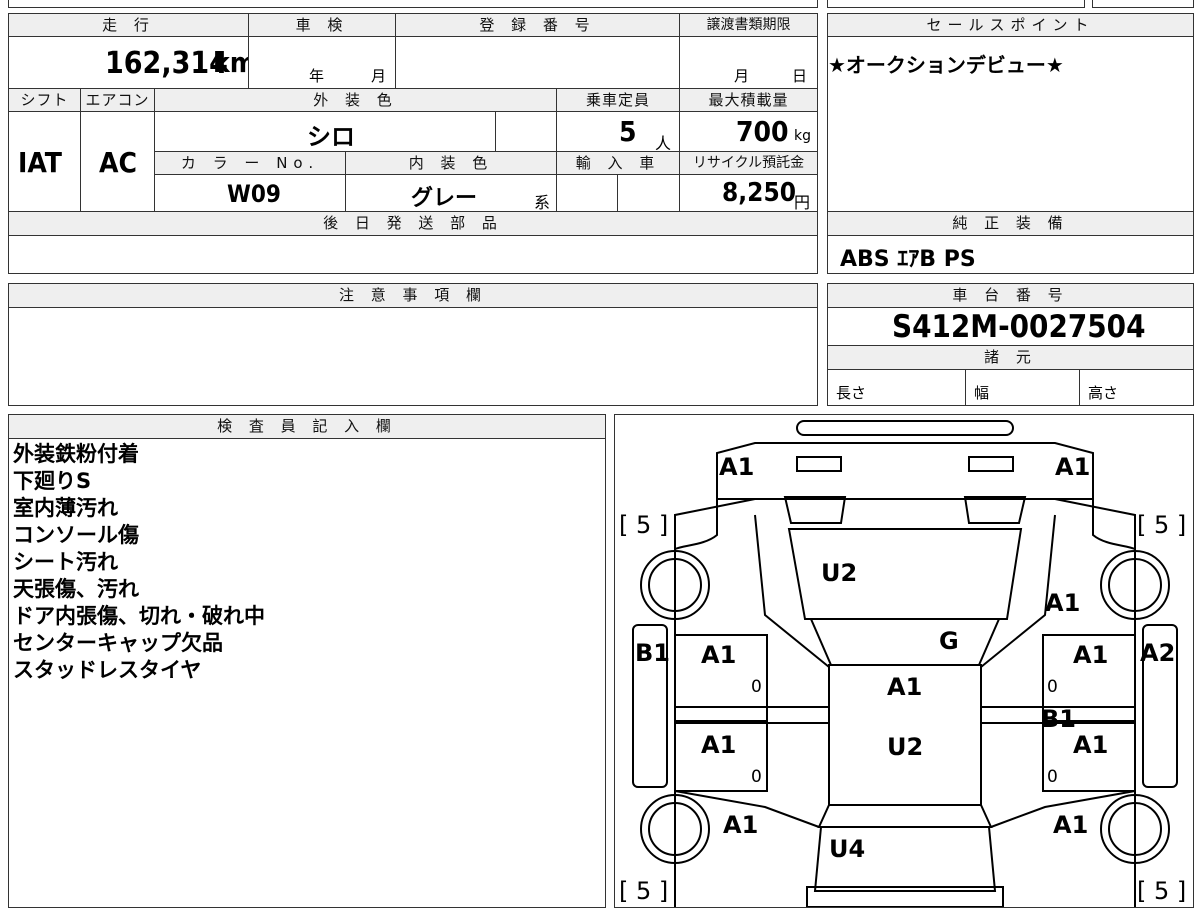 The height and width of the screenshot is (908, 1200). Describe the element at coordinates (905, 747) in the screenshot. I see `code-roof-rear: U2` at that location.